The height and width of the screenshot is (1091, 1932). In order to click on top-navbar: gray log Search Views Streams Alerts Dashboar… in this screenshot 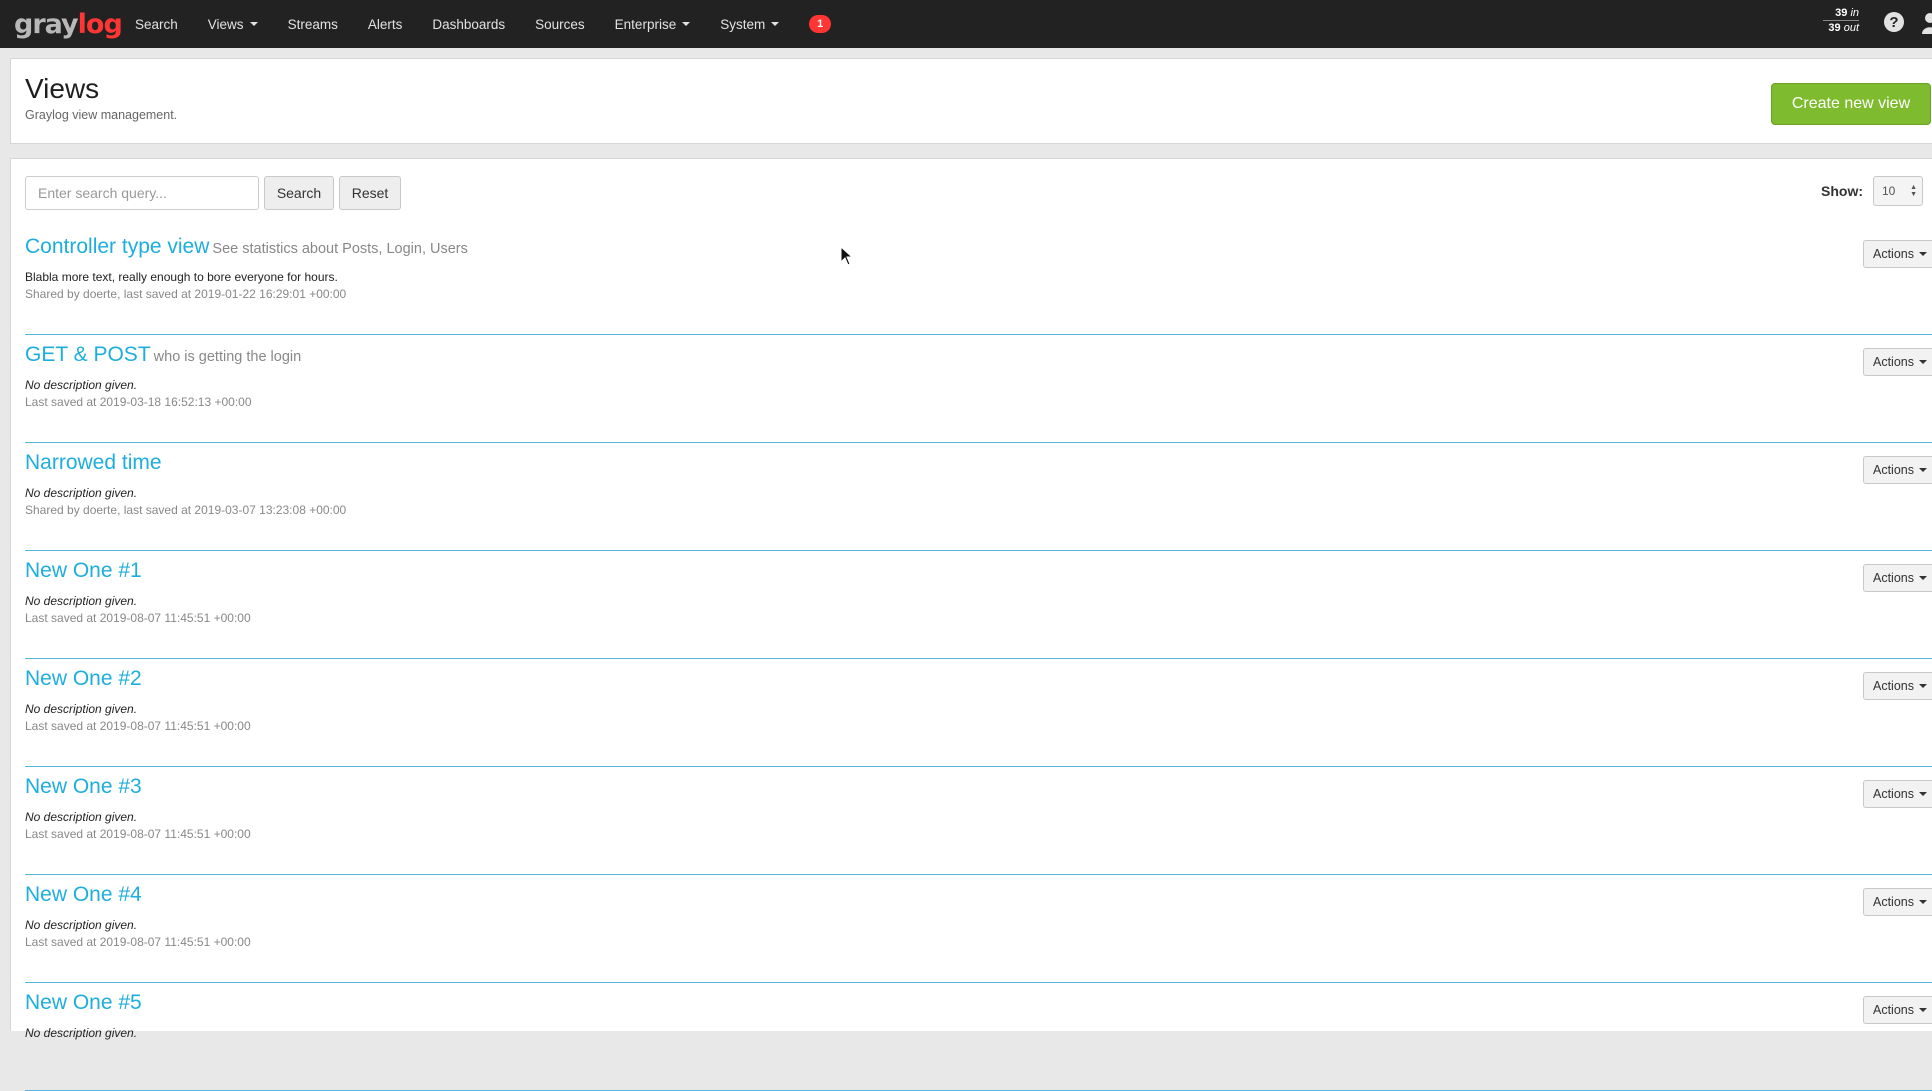, I will do `click(966, 24)`.